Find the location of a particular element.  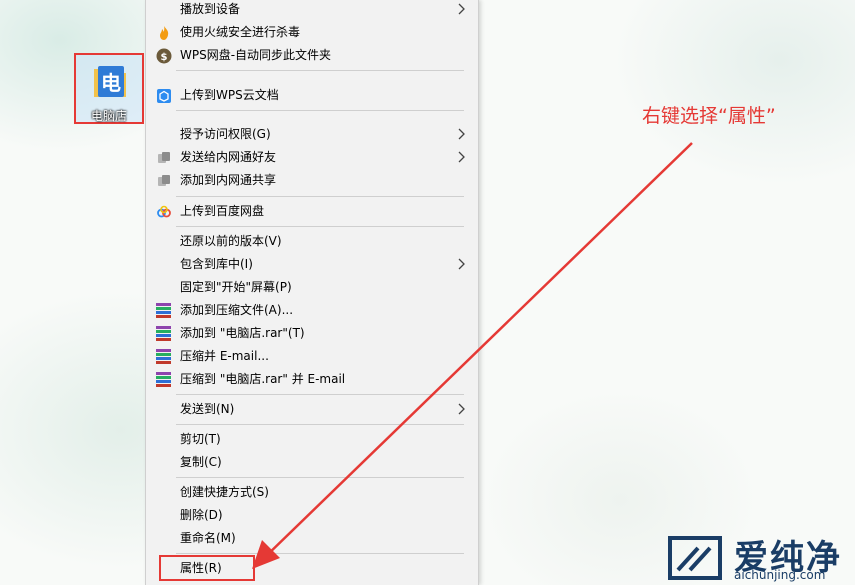

logo-mark-icon is located at coordinates (695, 558).